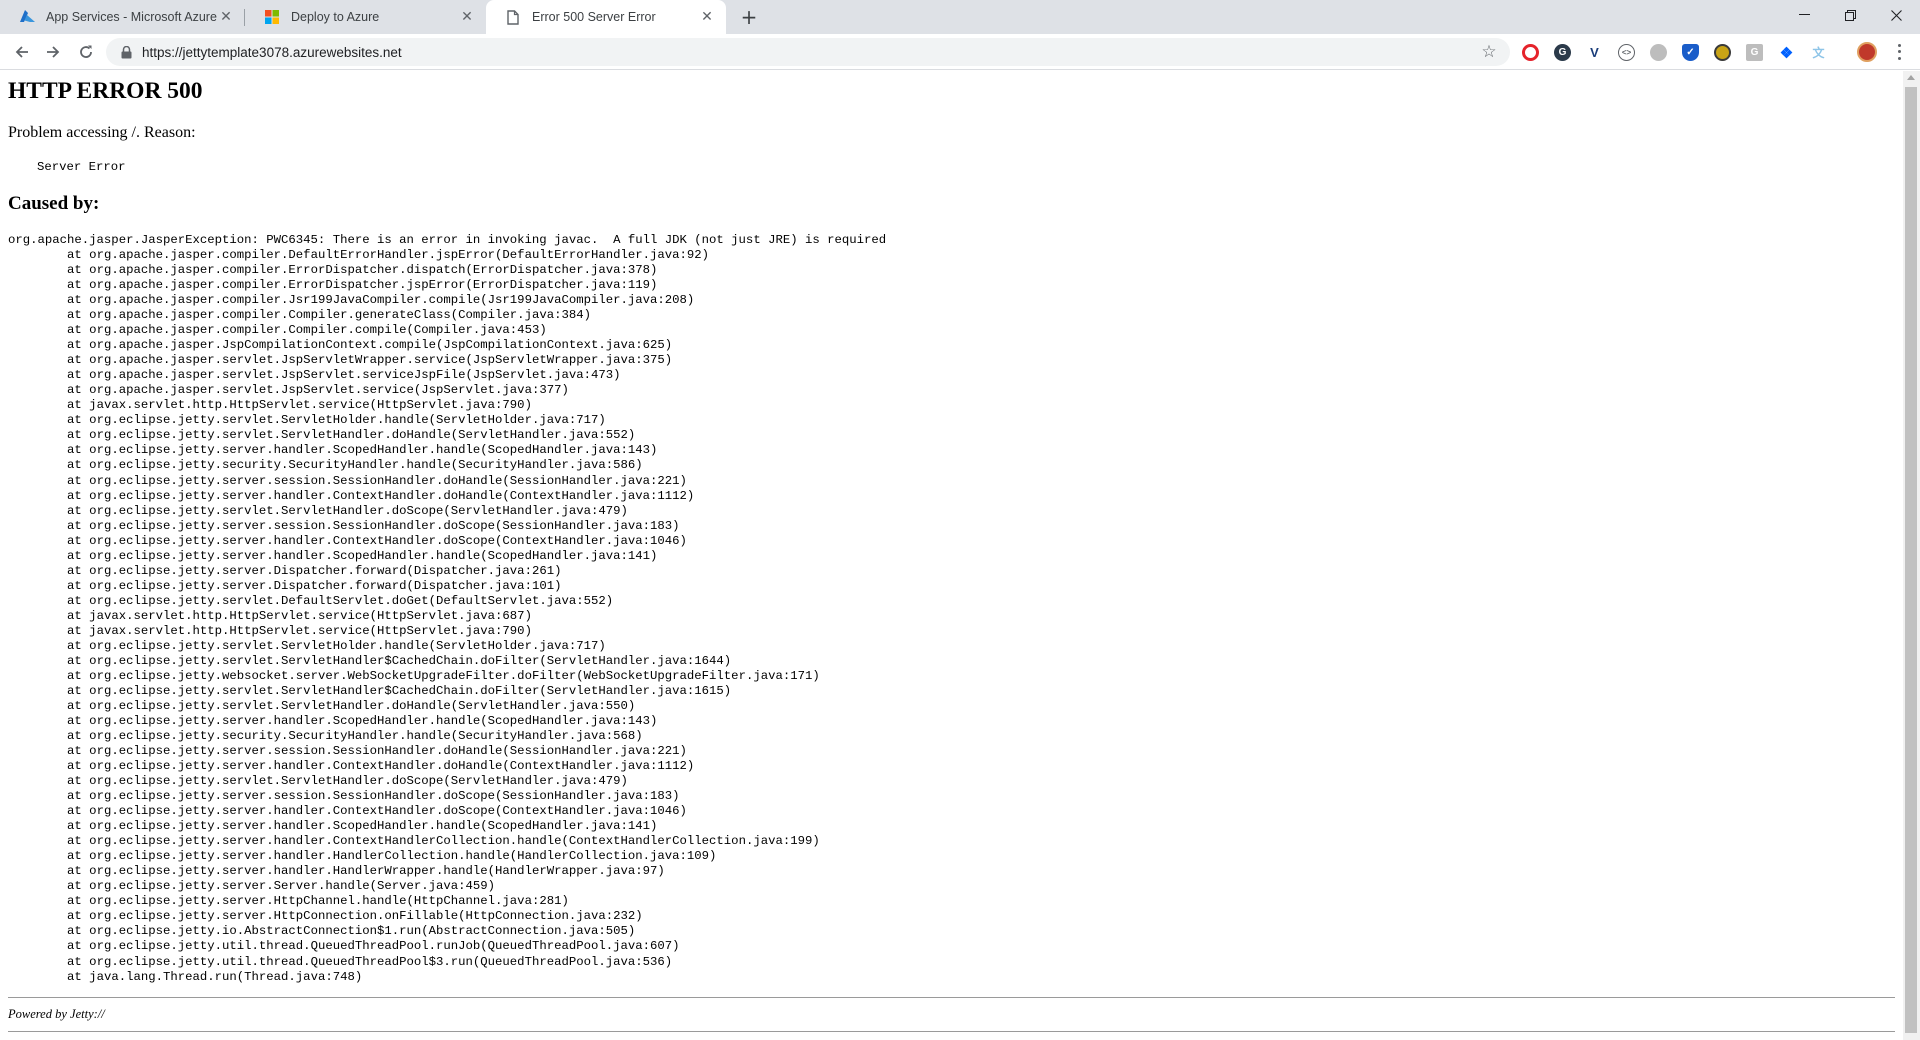 The image size is (1920, 1040). I want to click on tab-deploy-to-azure: Deploy to Azure ✕, so click(365, 17).